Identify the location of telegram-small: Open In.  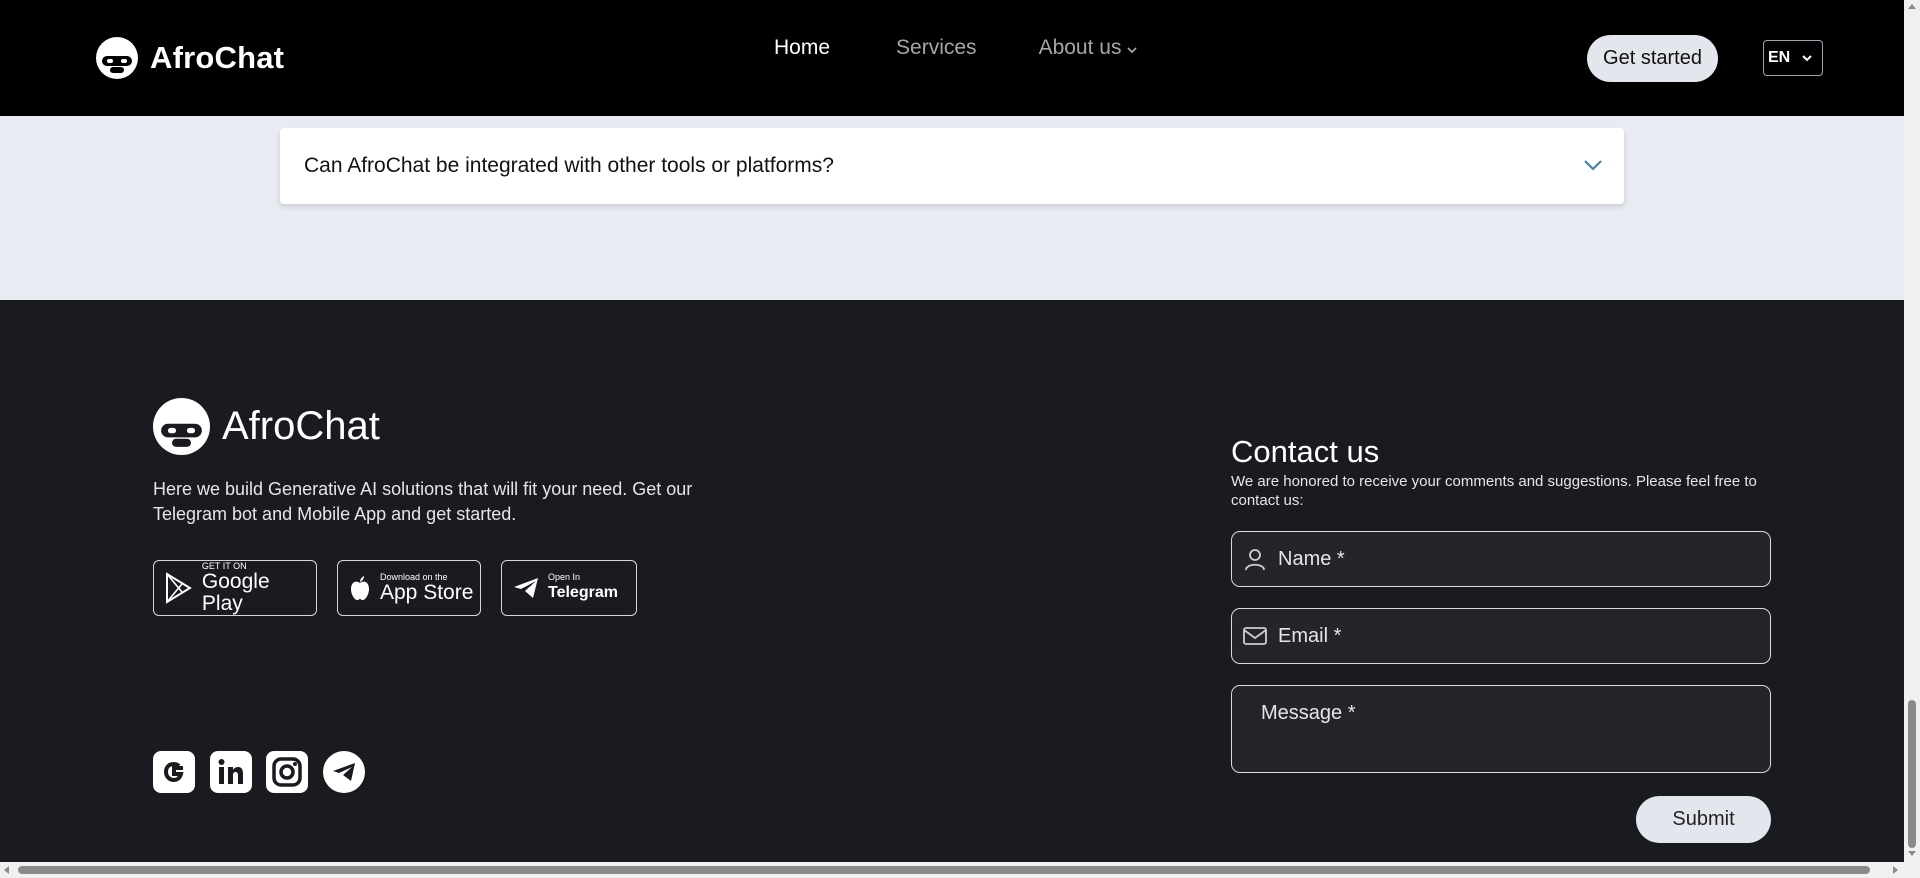
(564, 577).